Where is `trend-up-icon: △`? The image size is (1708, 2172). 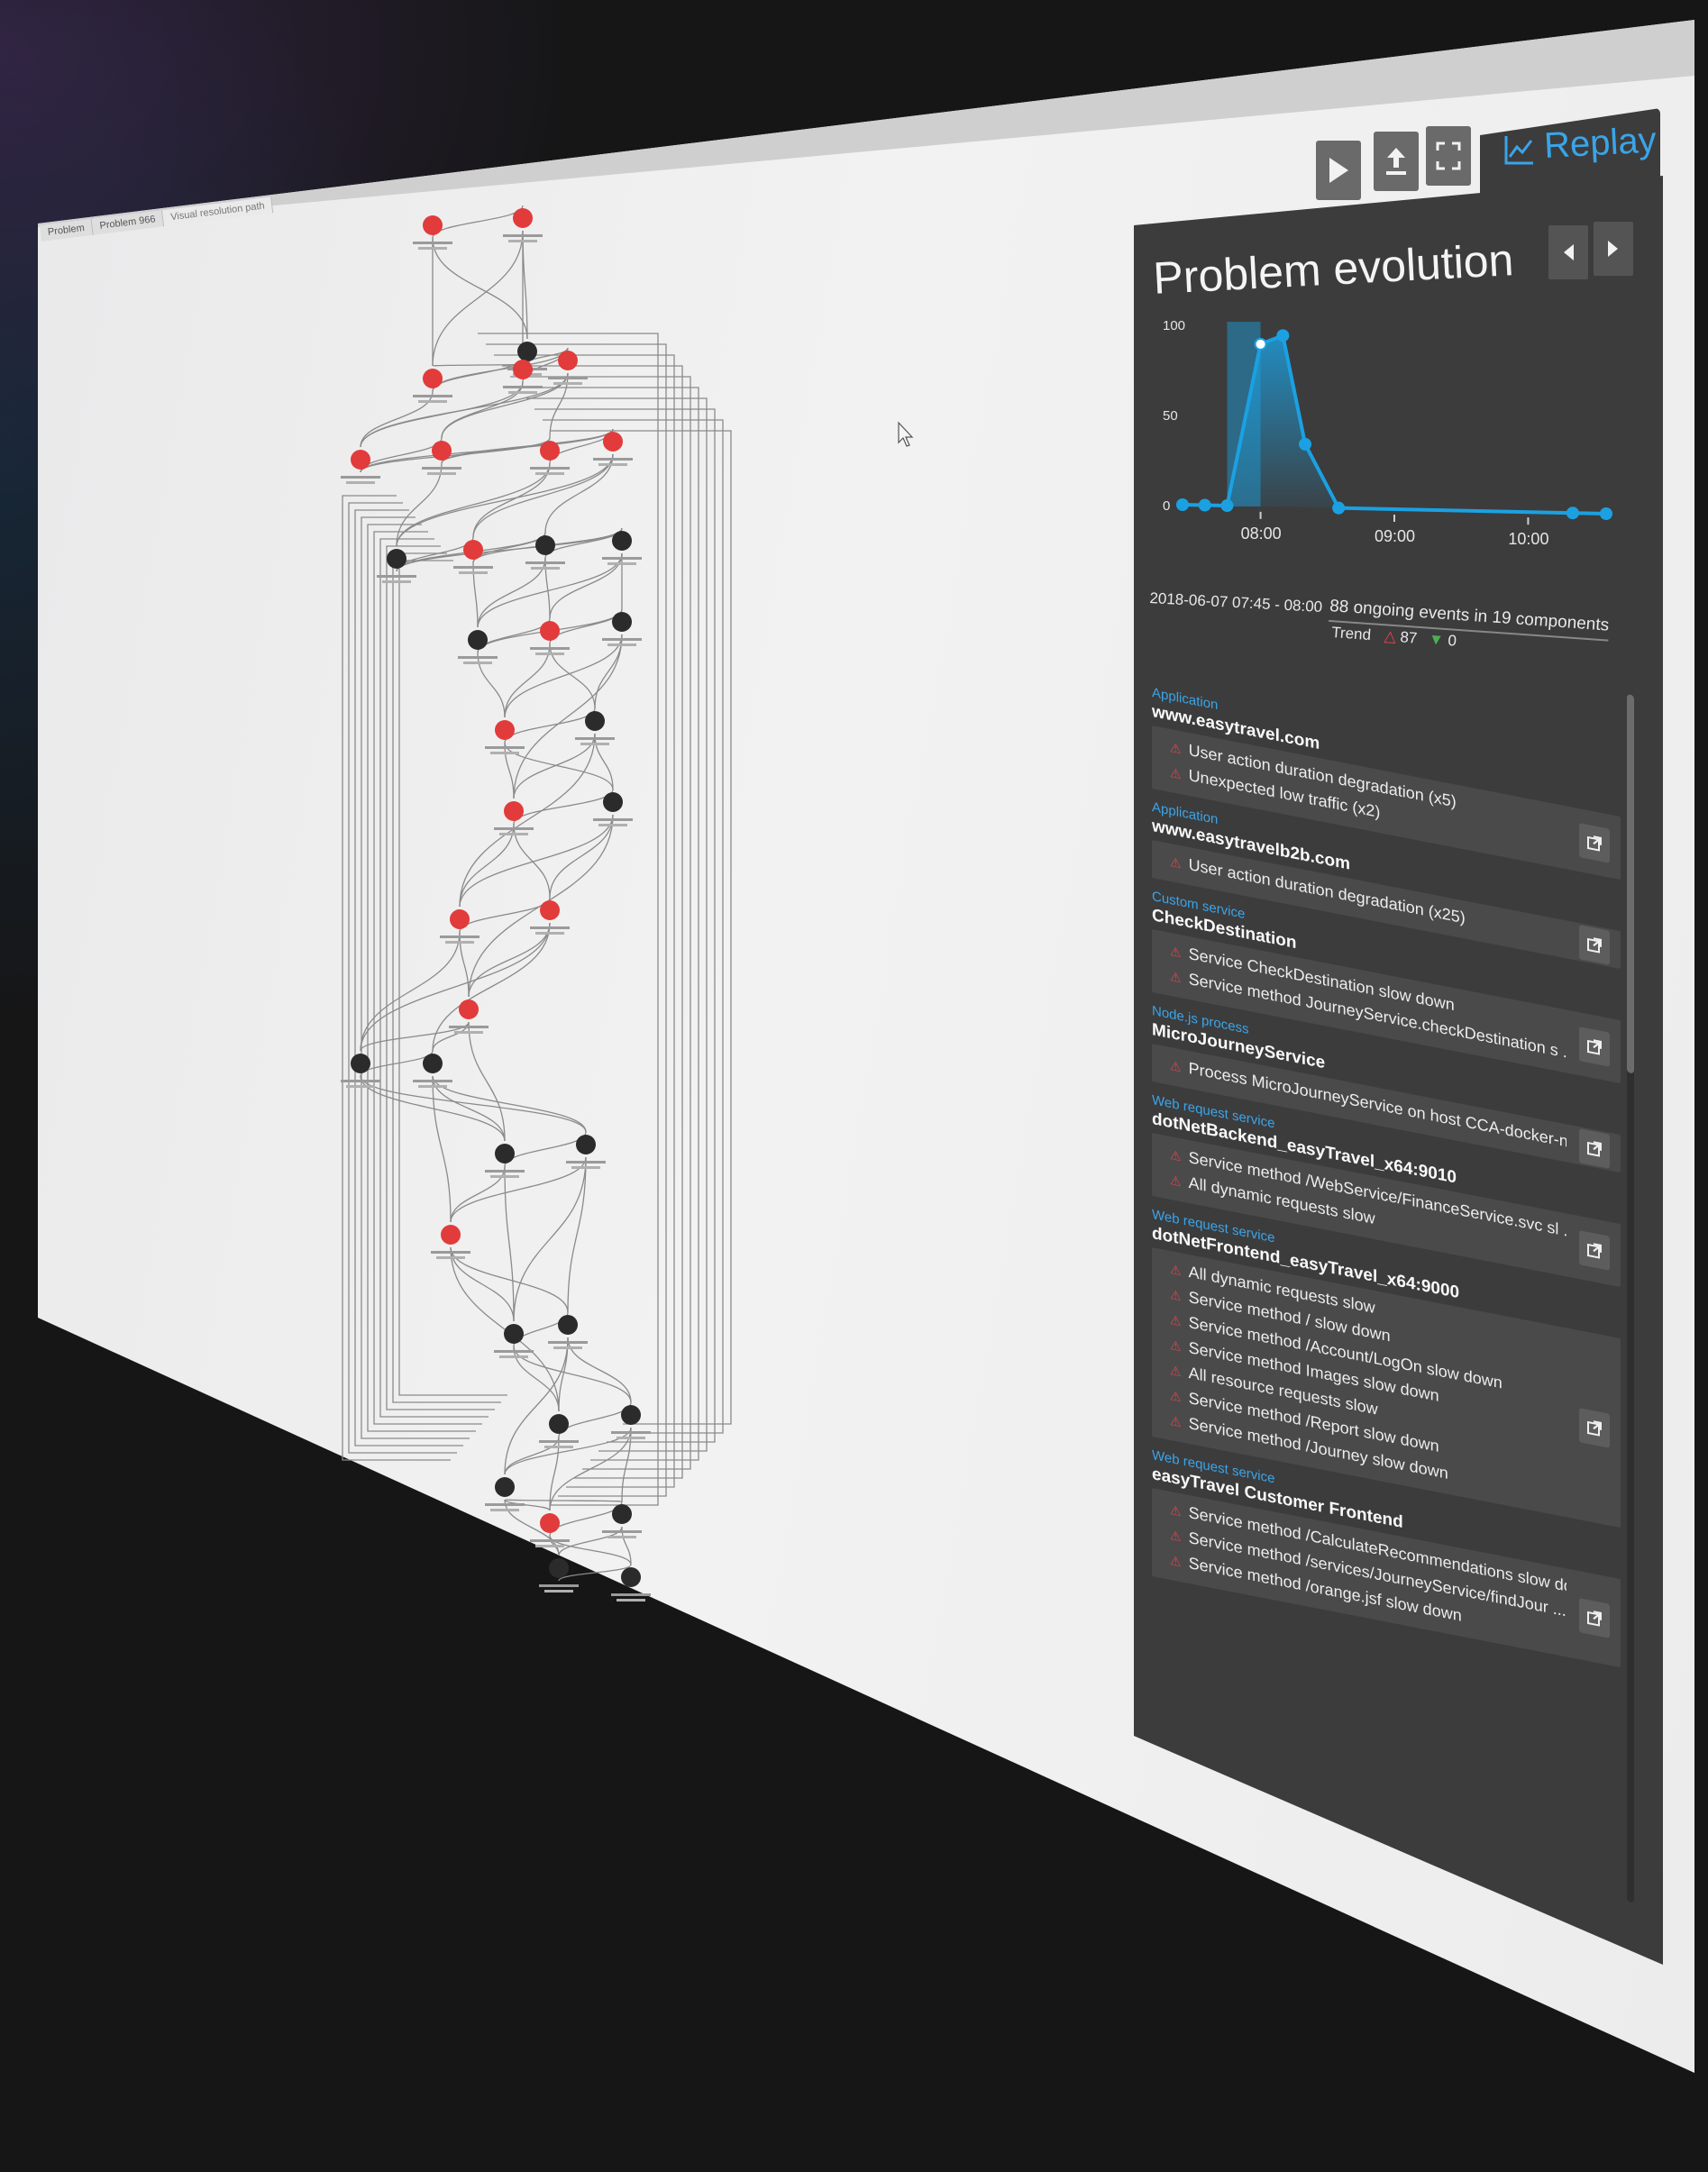
trend-up-icon: △ is located at coordinates (1390, 636).